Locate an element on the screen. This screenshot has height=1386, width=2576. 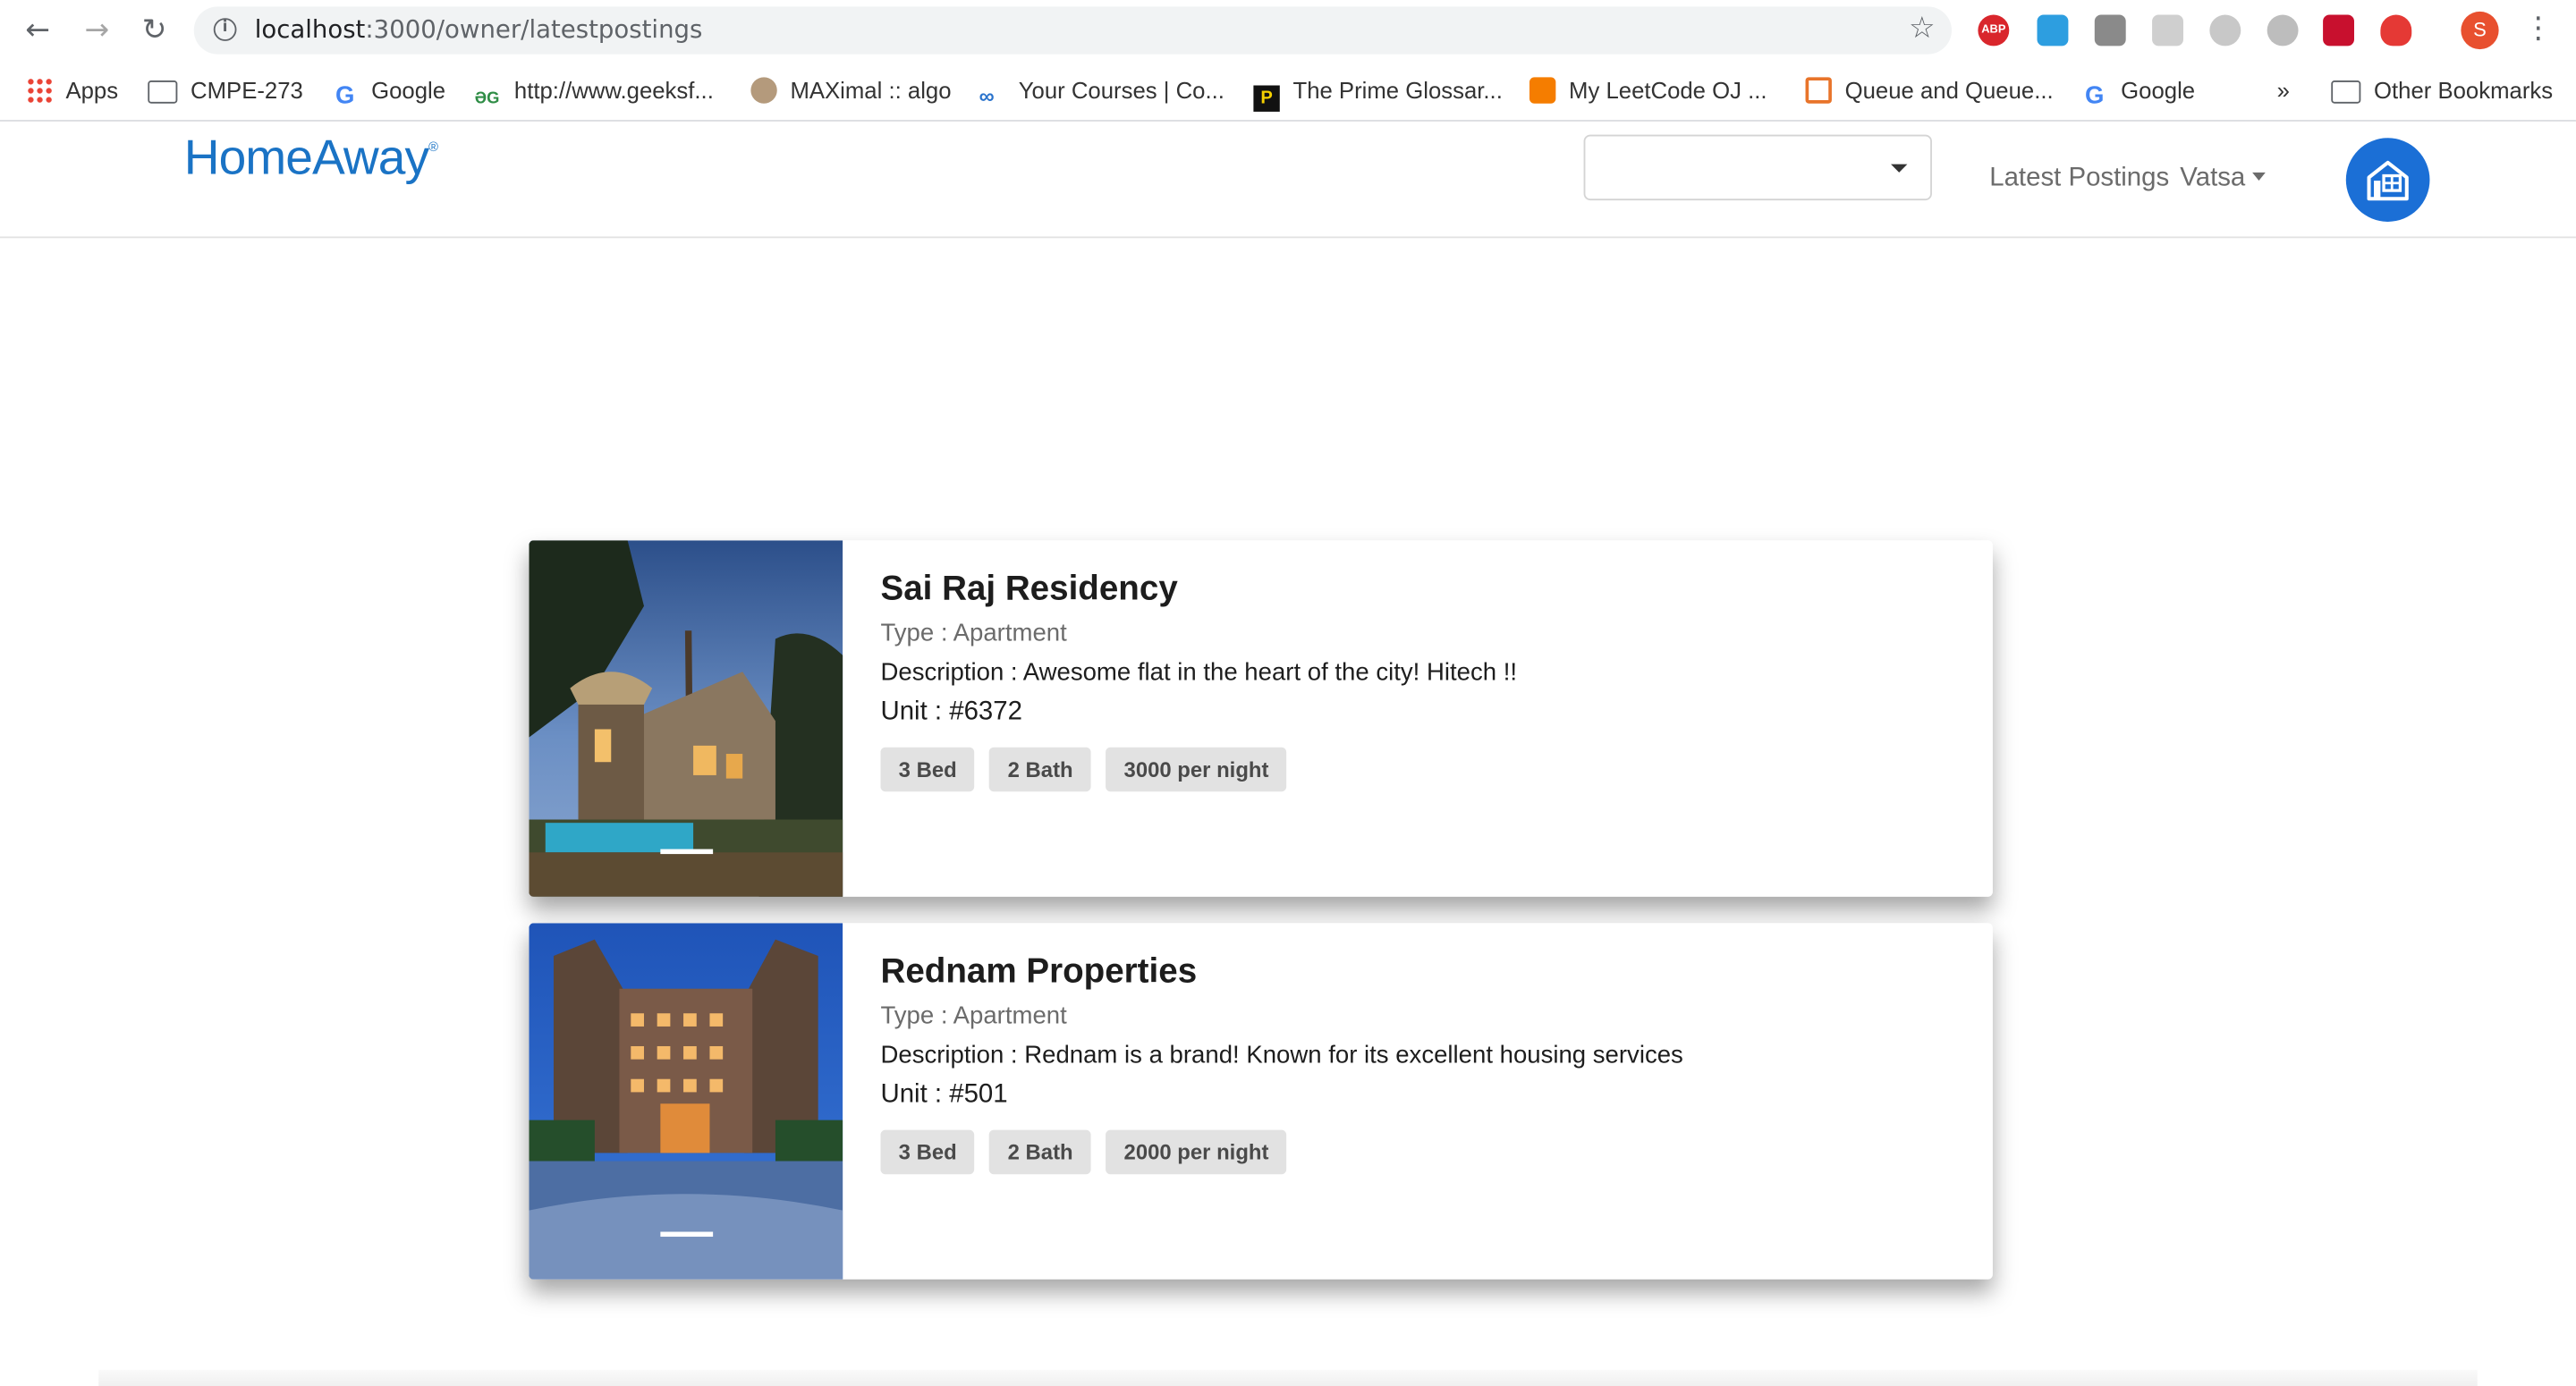
extension-gray-icon is located at coordinates (2110, 30).